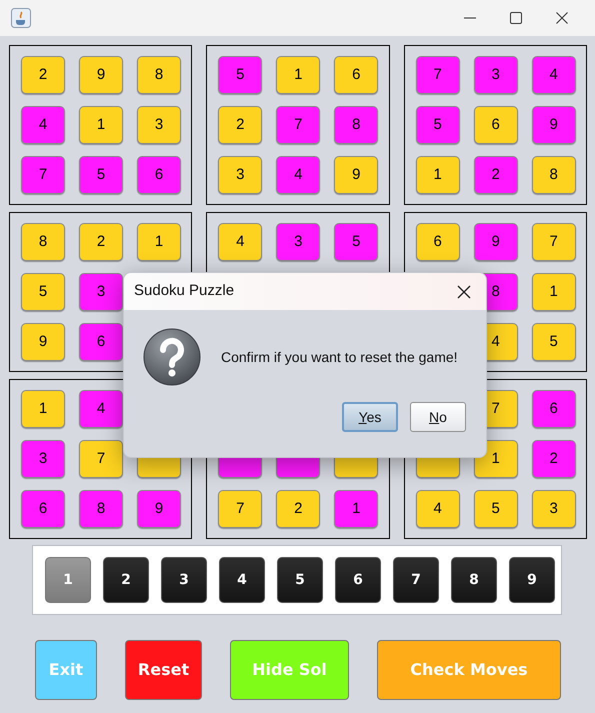 This screenshot has height=713, width=595. I want to click on app-icon, so click(21, 18).